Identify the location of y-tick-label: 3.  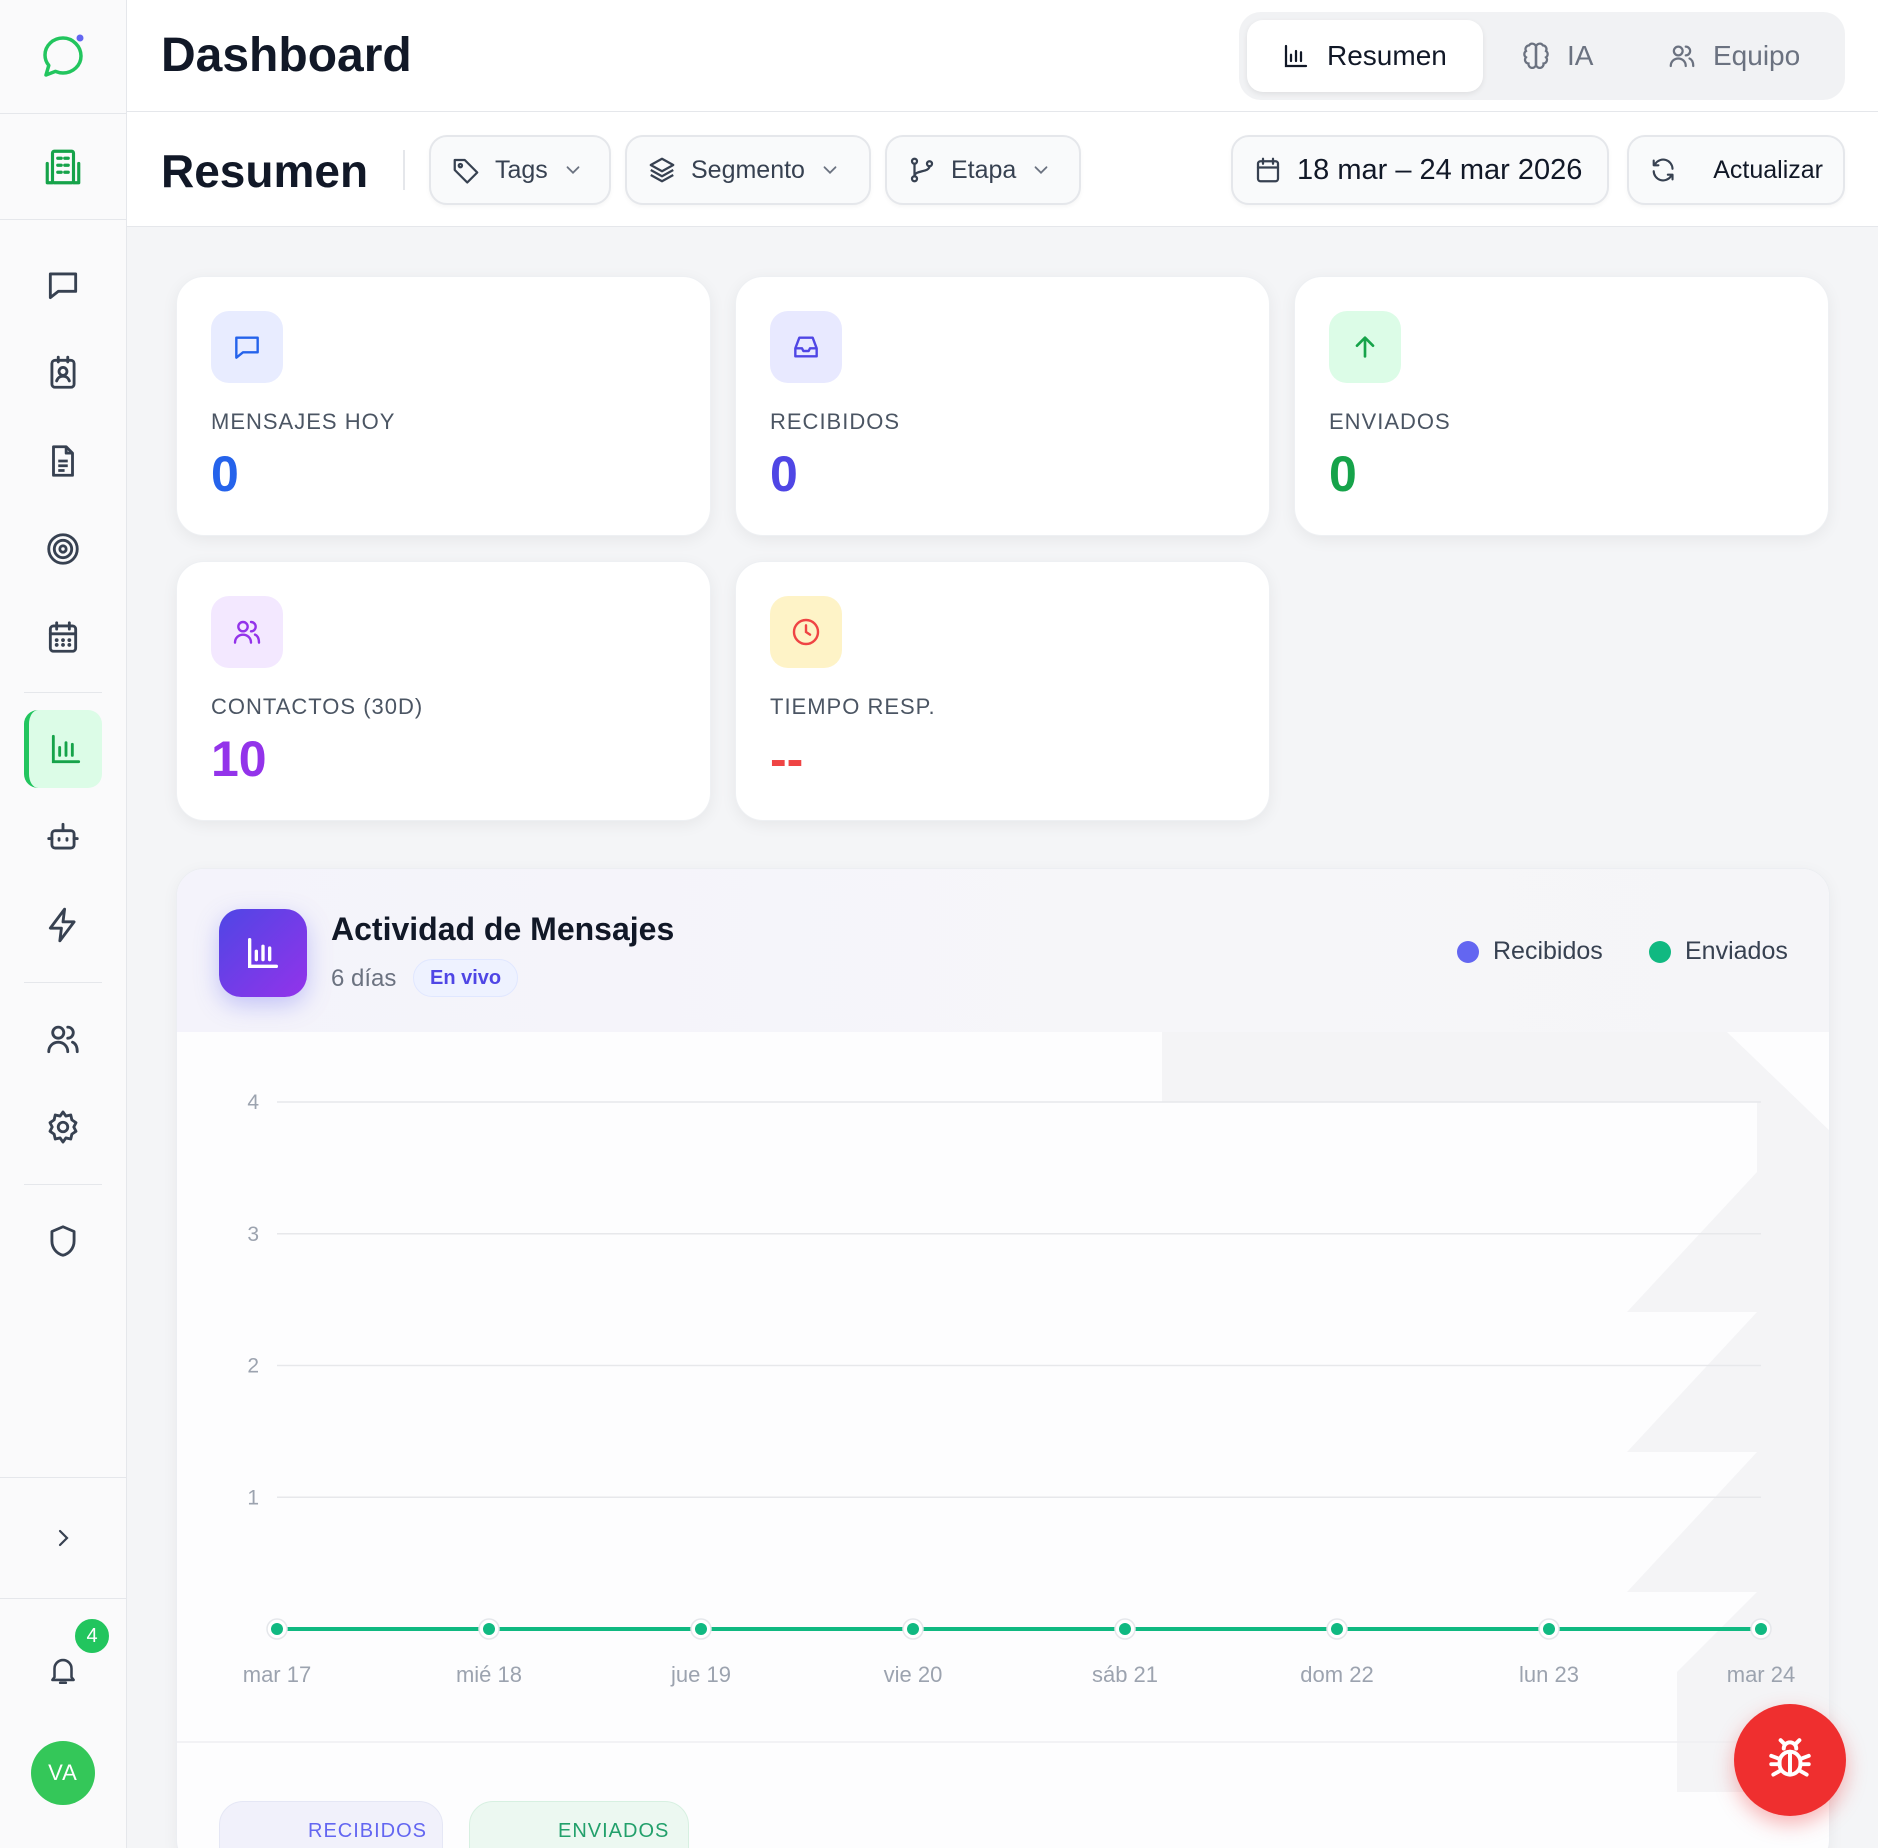
(253, 1234).